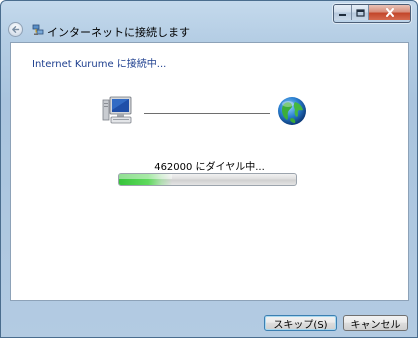 The image size is (420, 340). Describe the element at coordinates (375, 323) in the screenshot. I see `cancel-button: キャンセル` at that location.